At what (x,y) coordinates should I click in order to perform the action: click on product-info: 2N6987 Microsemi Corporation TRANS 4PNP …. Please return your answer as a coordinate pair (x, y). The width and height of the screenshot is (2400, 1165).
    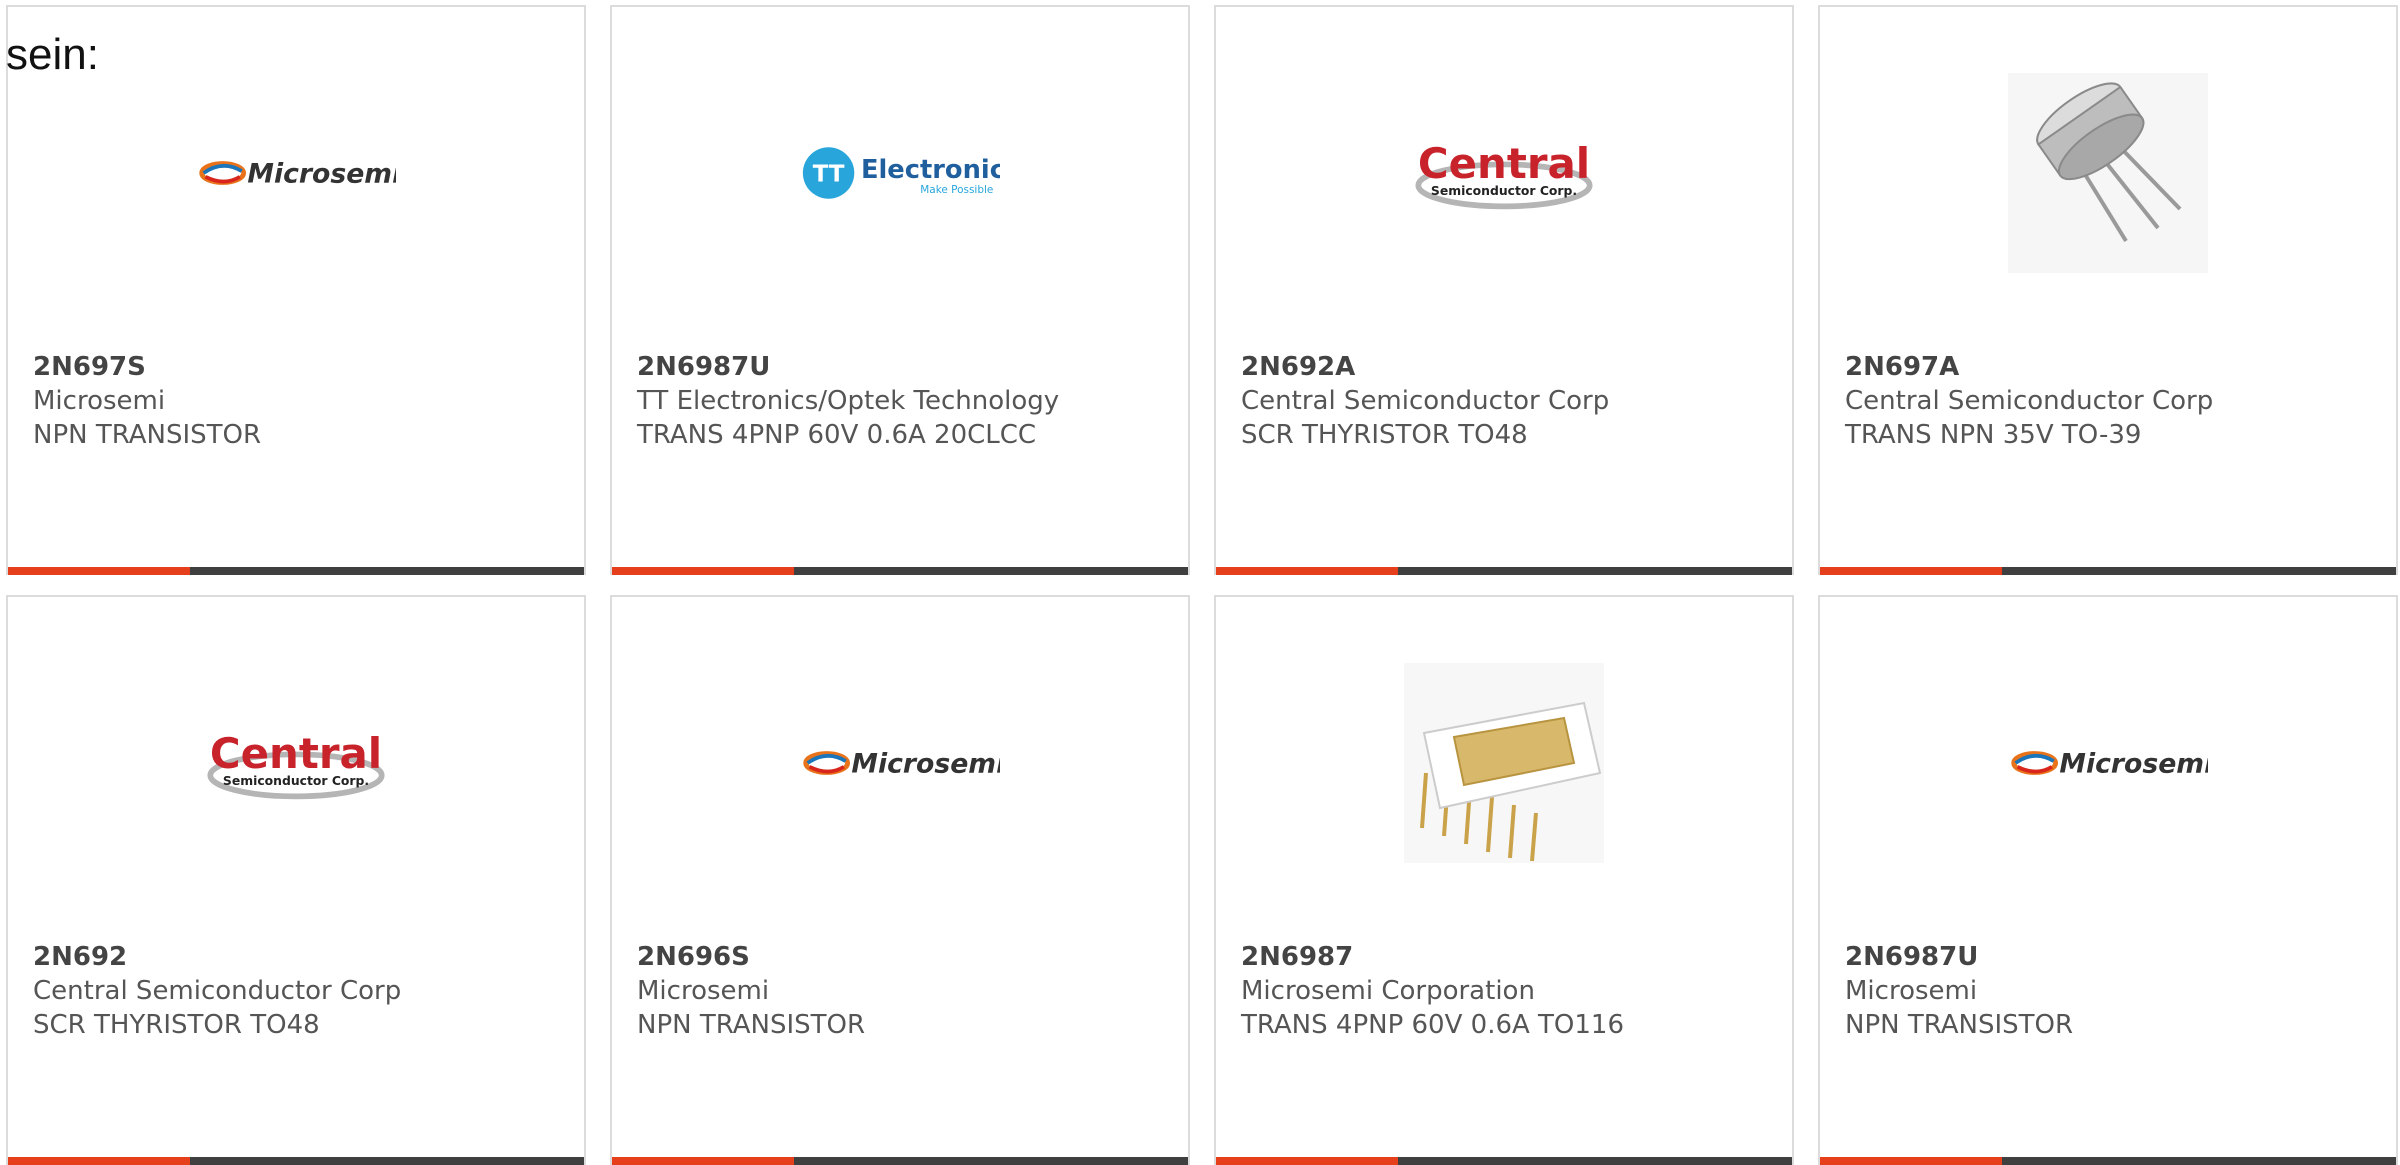
    Looking at the image, I should click on (1432, 991).